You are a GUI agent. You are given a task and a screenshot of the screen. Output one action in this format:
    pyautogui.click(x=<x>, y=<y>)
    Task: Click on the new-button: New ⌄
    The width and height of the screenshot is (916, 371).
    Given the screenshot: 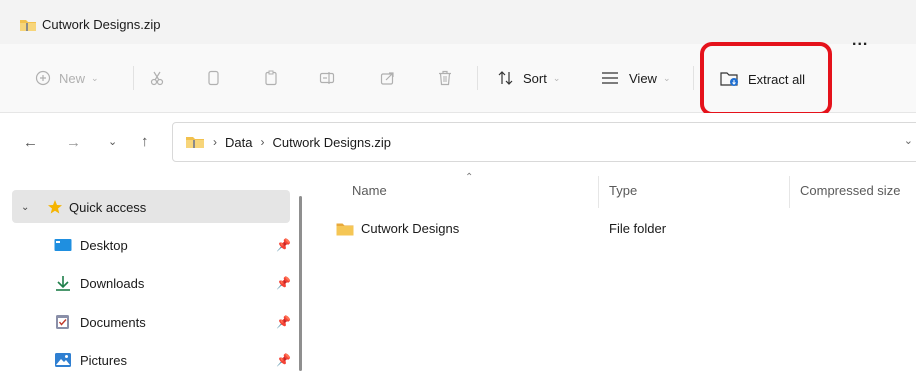 What is the action you would take?
    pyautogui.click(x=67, y=78)
    